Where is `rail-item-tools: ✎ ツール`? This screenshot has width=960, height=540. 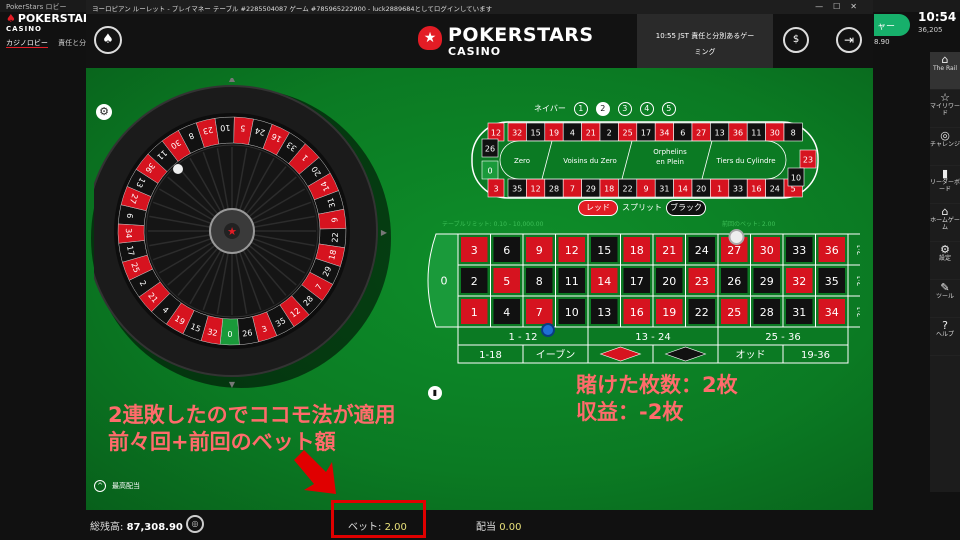
rail-item-tools: ✎ ツール is located at coordinates (945, 299).